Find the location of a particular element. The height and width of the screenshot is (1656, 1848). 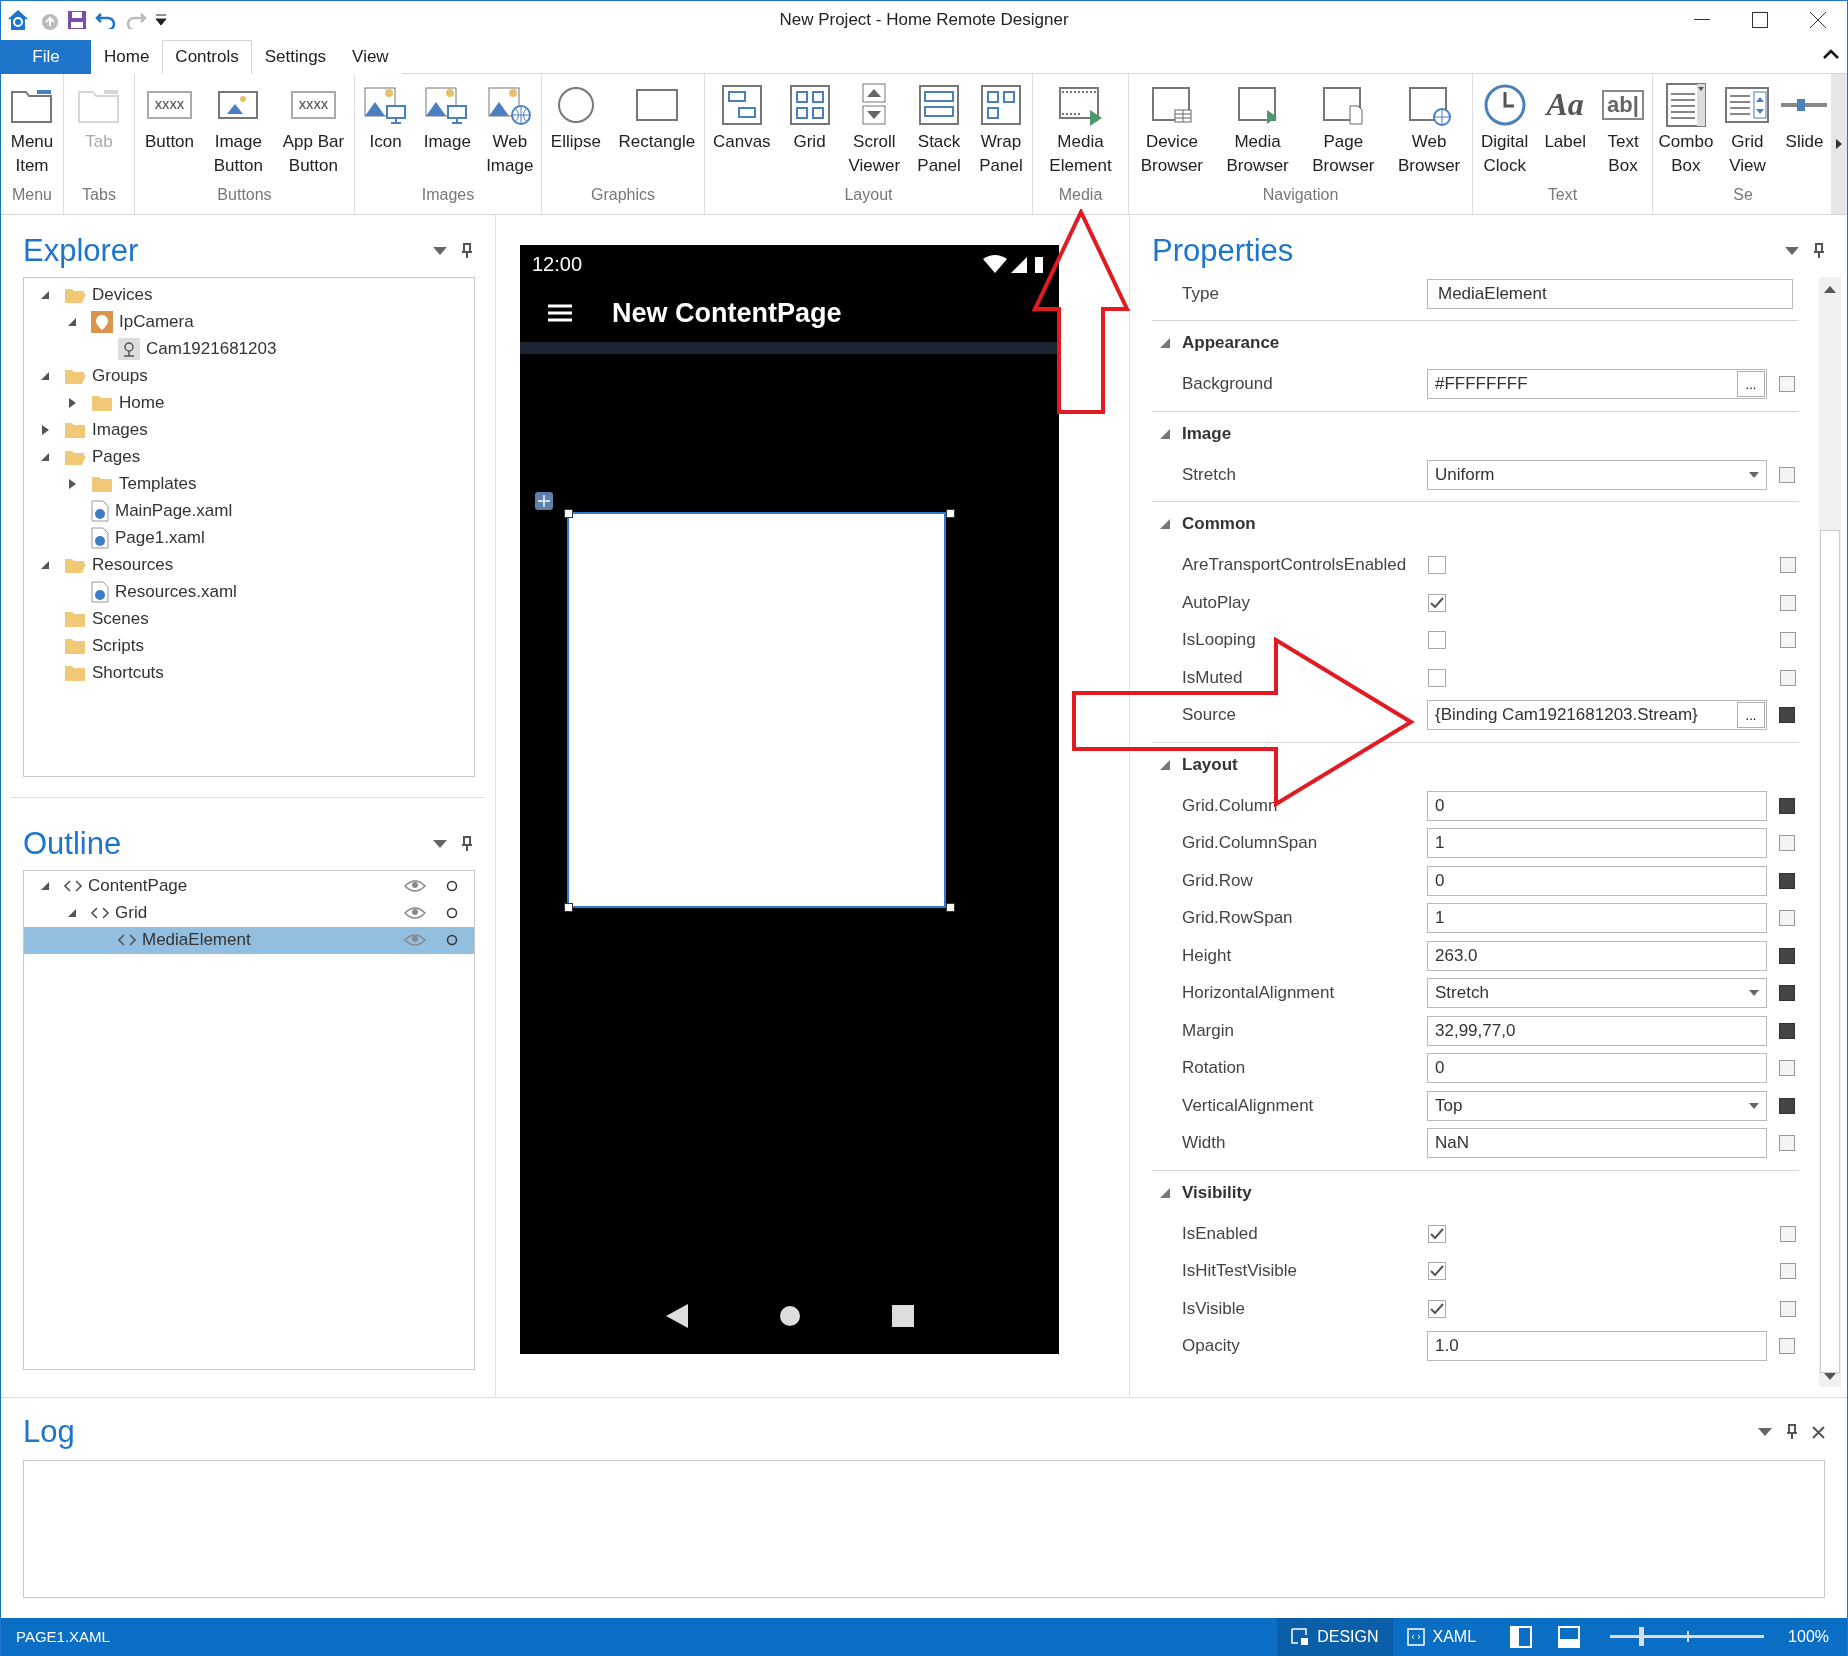

scrollbar is located at coordinates (1830, 832).